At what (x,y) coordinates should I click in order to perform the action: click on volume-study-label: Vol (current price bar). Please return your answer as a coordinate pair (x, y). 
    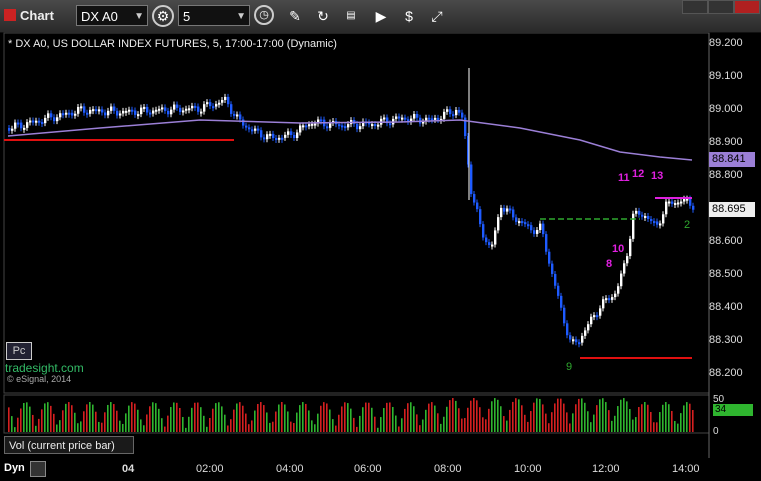
    Looking at the image, I should click on (69, 445).